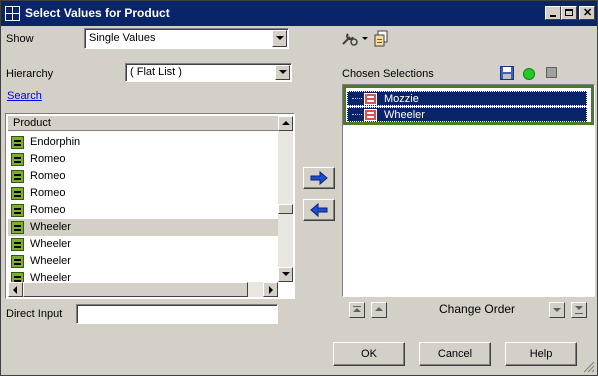 The image size is (598, 376). I want to click on maximize-button, so click(569, 13).